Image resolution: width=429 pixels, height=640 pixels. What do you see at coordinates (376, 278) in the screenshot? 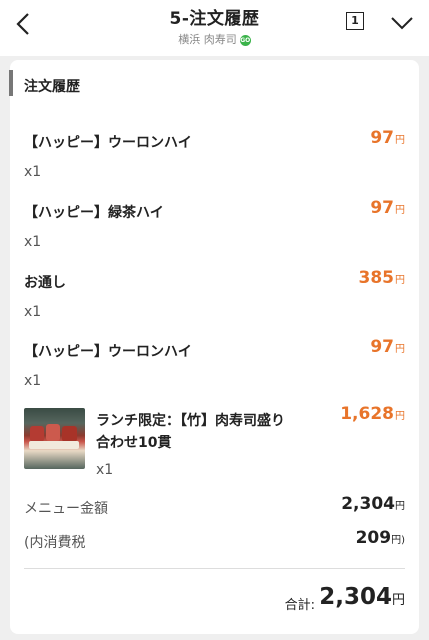
I see `price-value: 385` at bounding box center [376, 278].